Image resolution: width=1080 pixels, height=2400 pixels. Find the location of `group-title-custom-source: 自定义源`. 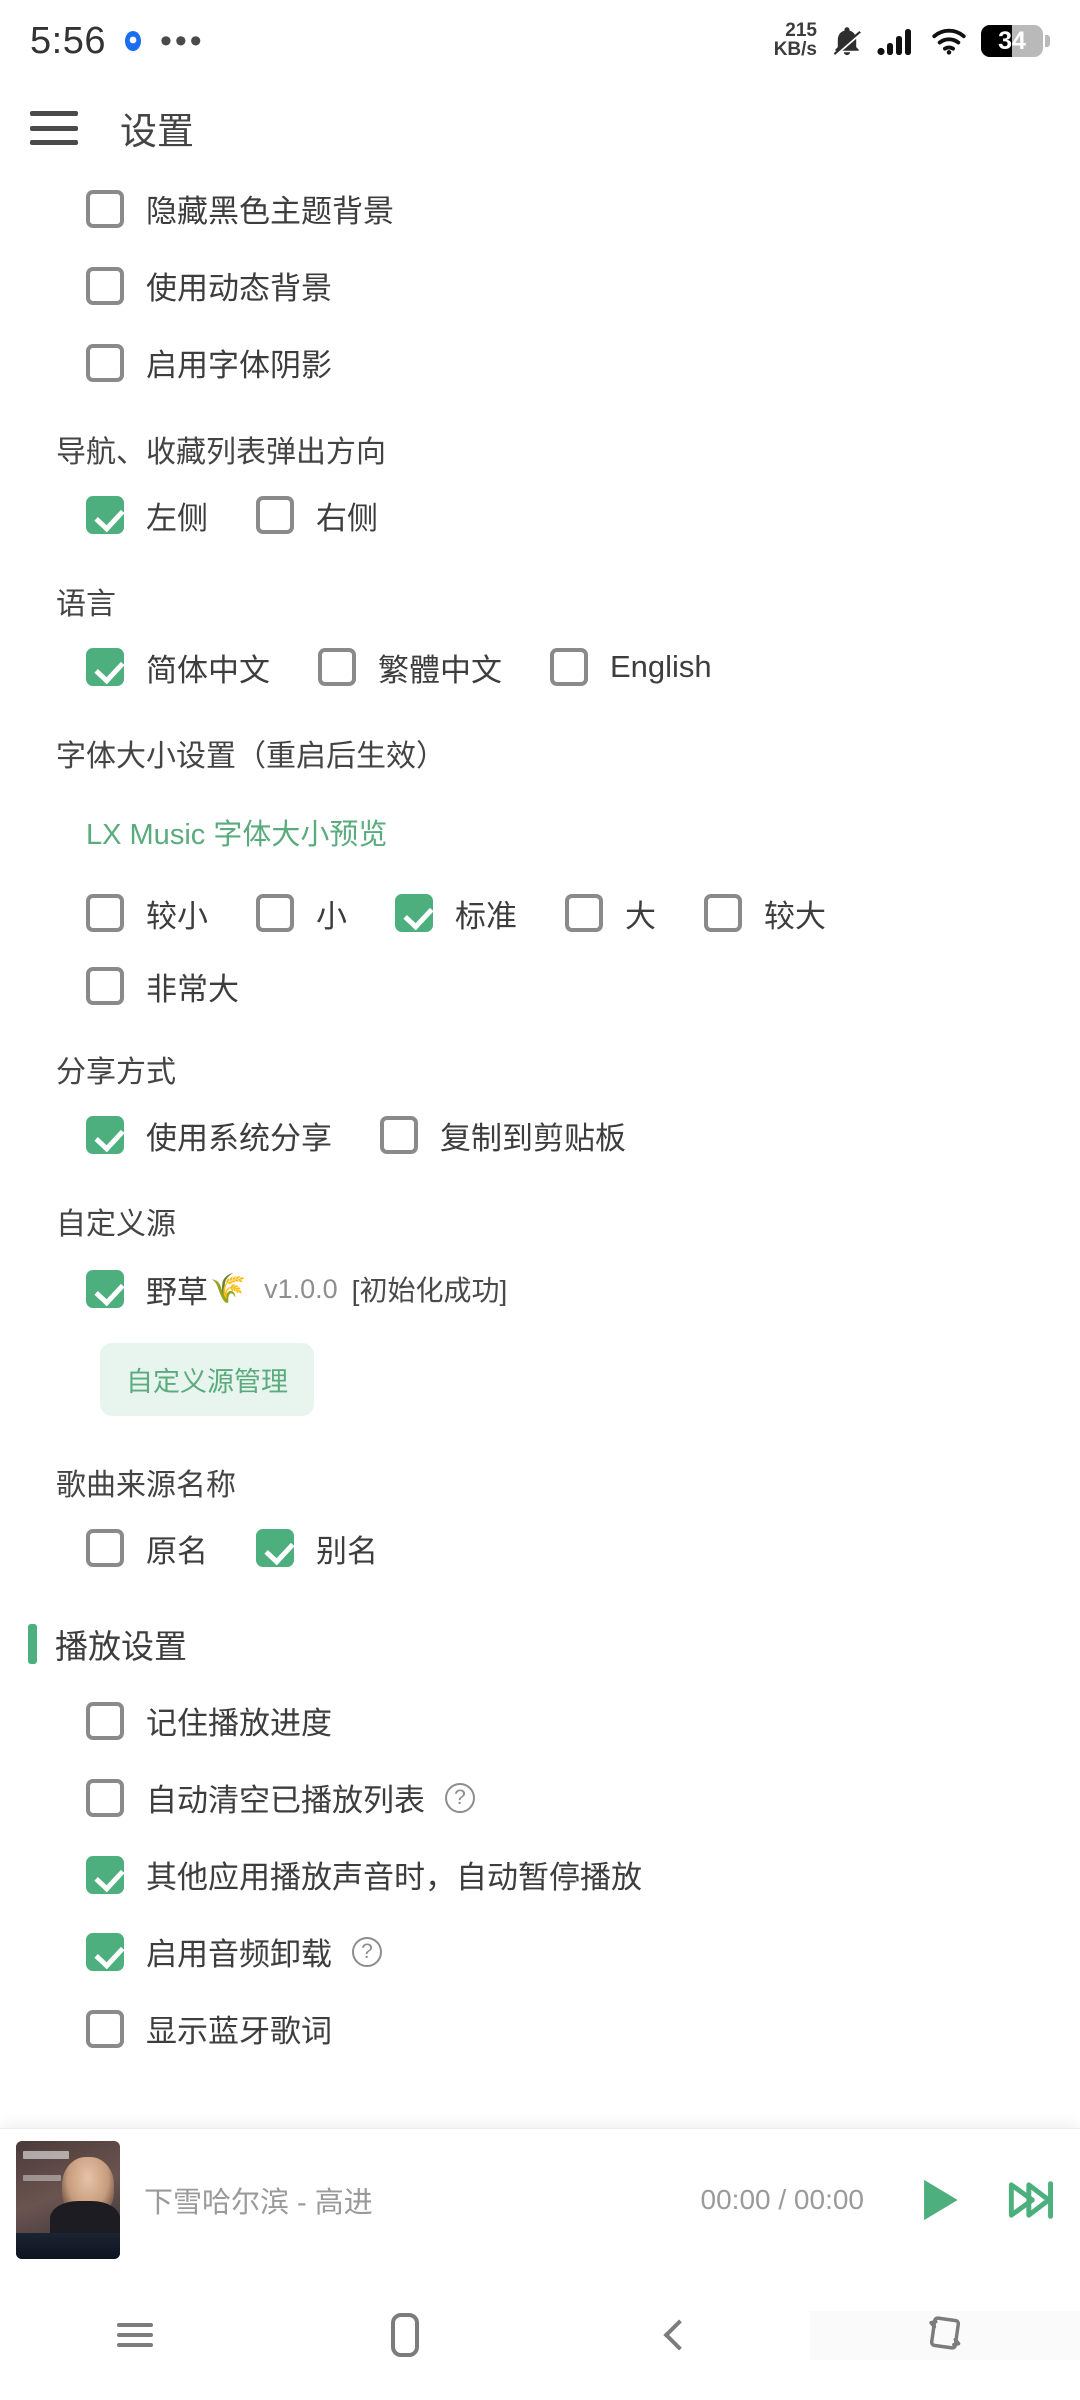

group-title-custom-source: 自定义源 is located at coordinates (116, 1224).